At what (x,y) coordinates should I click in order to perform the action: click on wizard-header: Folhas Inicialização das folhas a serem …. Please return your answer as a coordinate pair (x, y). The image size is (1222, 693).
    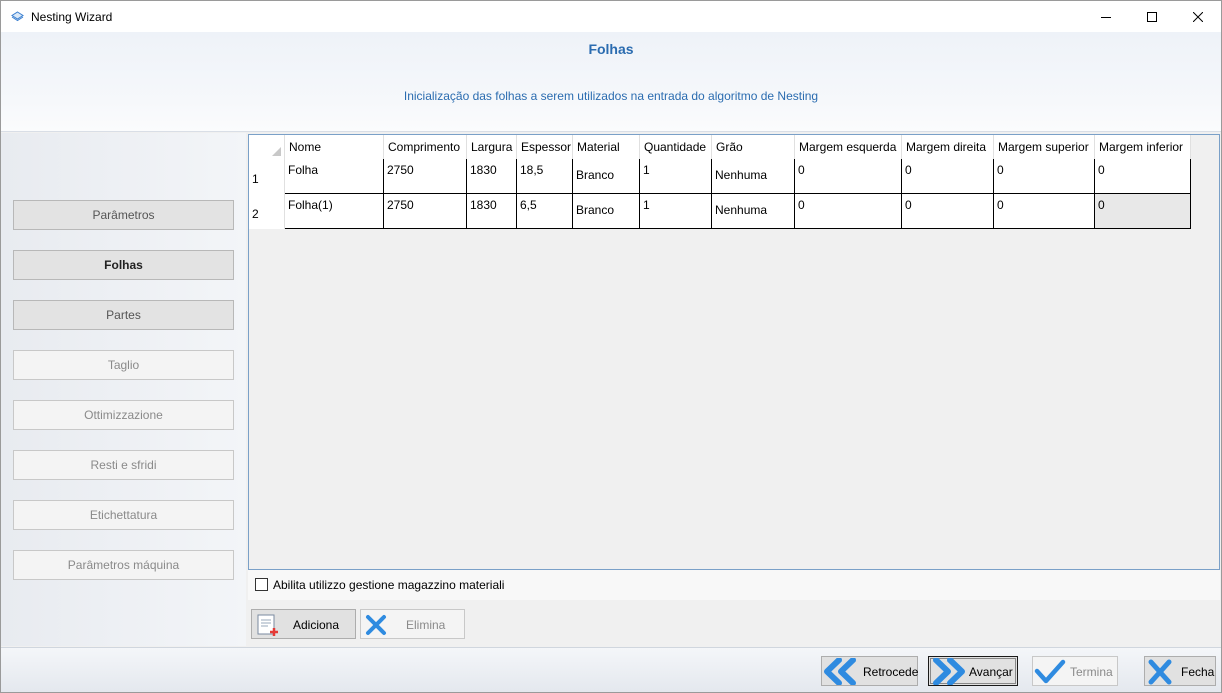
    Looking at the image, I should click on (611, 82).